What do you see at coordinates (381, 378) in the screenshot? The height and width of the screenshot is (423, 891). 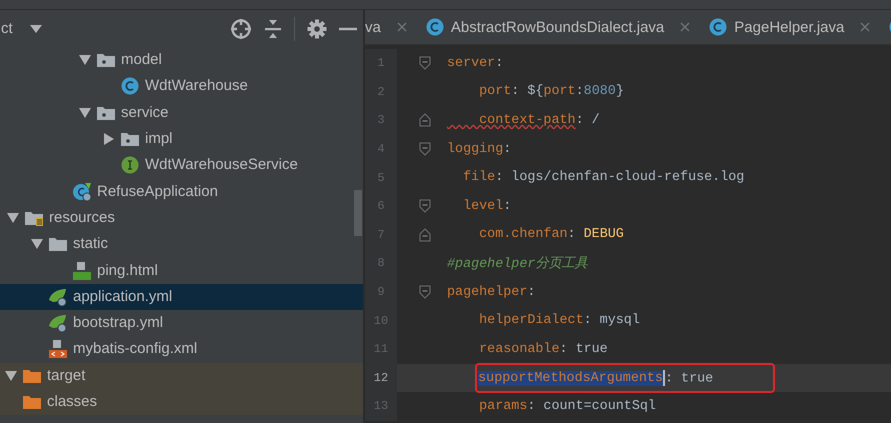 I see `line-number: 12` at bounding box center [381, 378].